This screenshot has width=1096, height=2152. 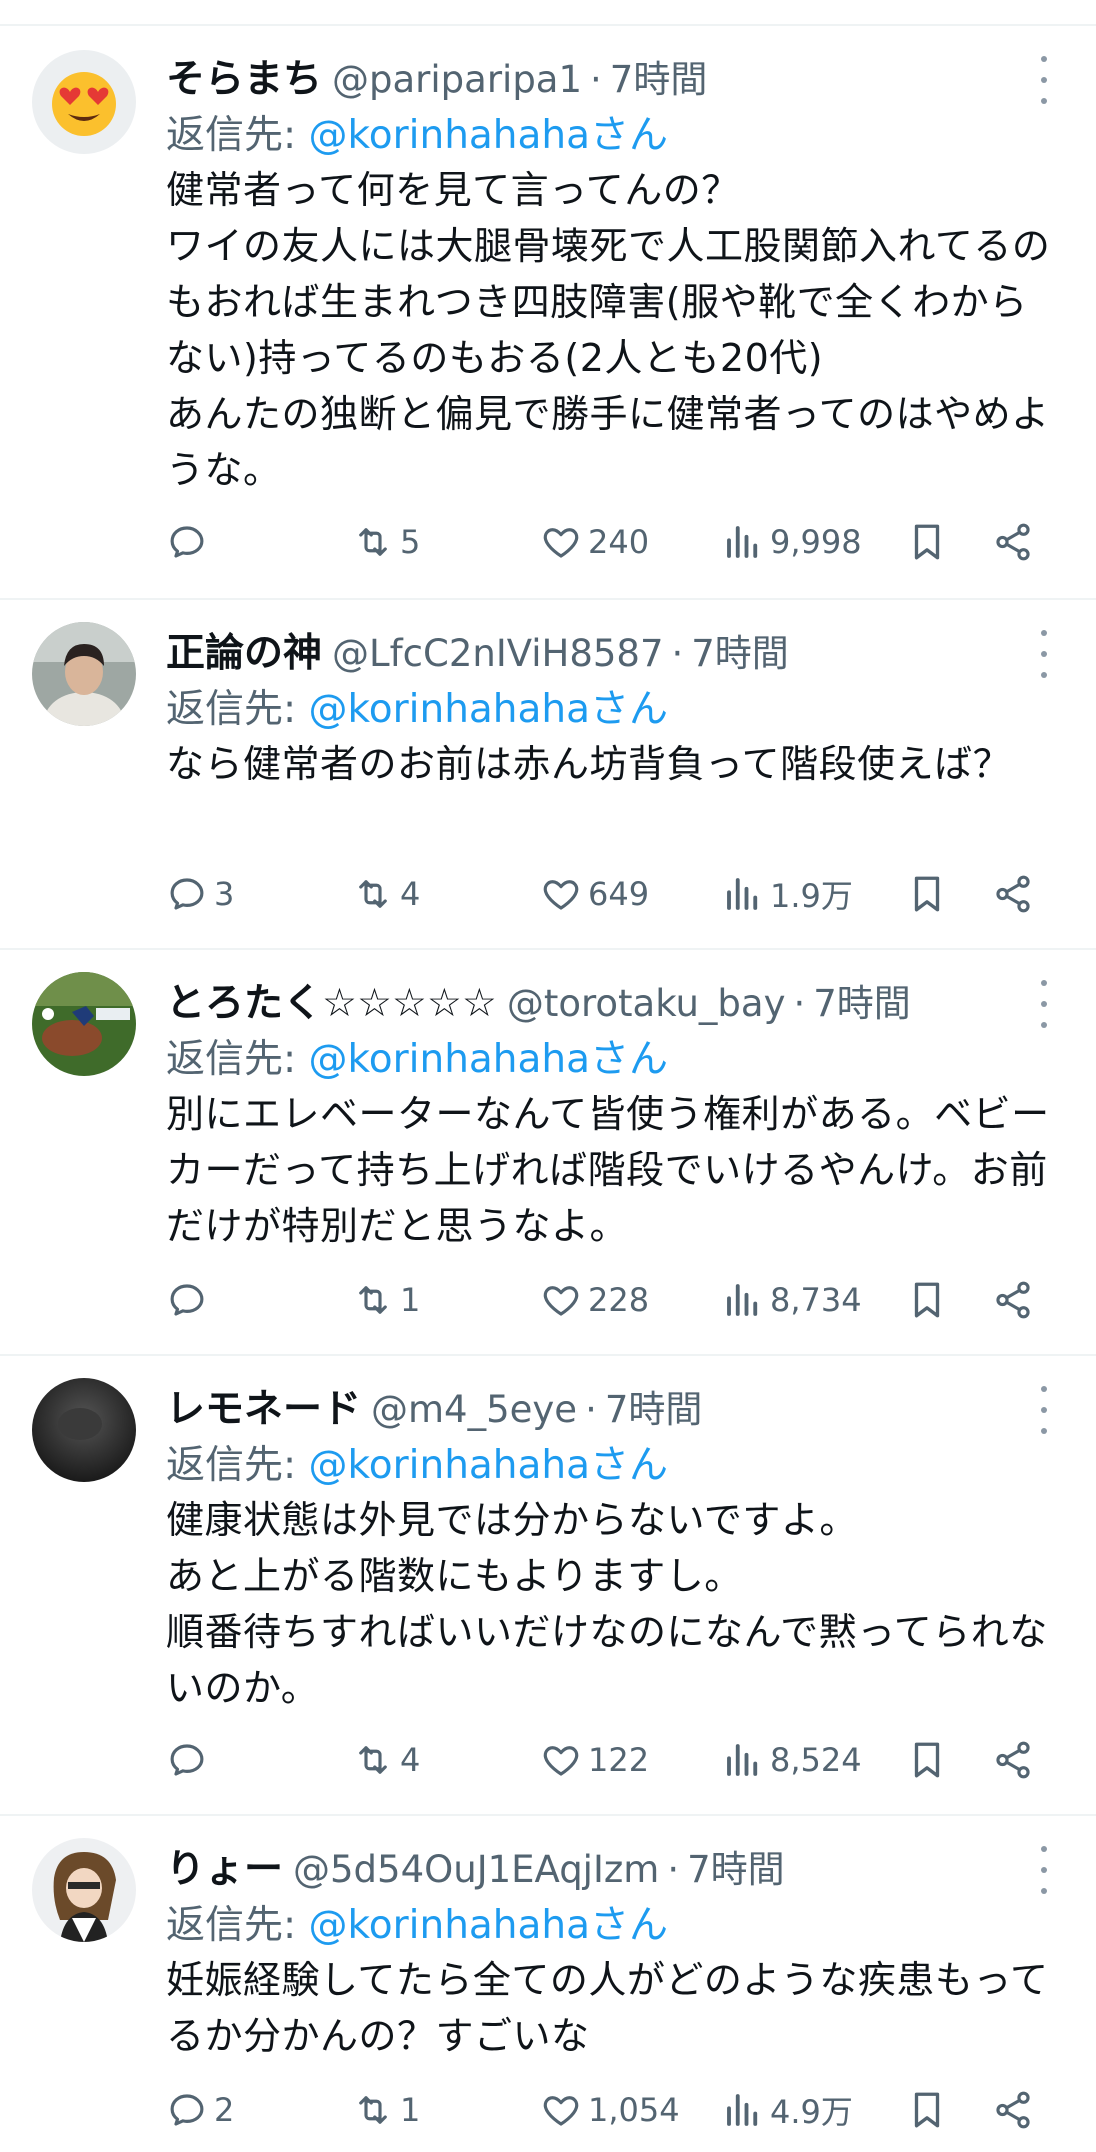 What do you see at coordinates (619, 894) in the screenshot?
I see `like-count: 649` at bounding box center [619, 894].